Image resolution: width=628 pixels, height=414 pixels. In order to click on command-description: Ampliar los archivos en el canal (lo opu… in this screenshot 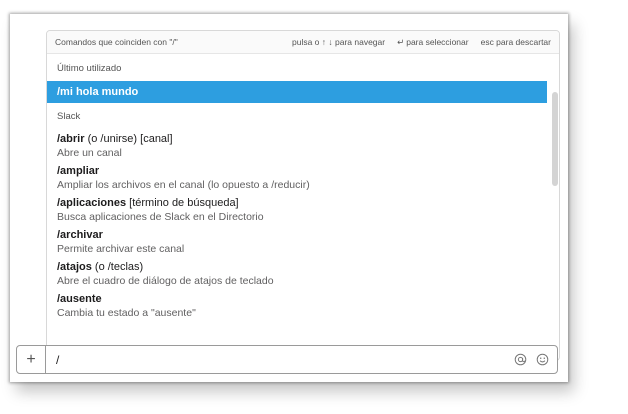, I will do `click(183, 185)`.